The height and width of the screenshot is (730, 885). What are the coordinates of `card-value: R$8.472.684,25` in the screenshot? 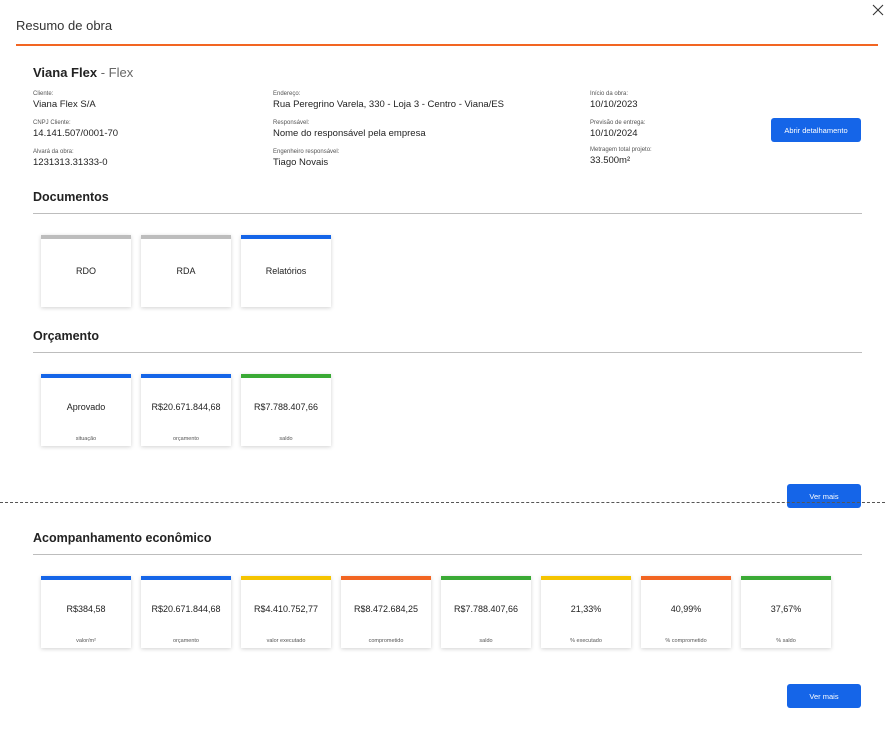 It's located at (386, 609).